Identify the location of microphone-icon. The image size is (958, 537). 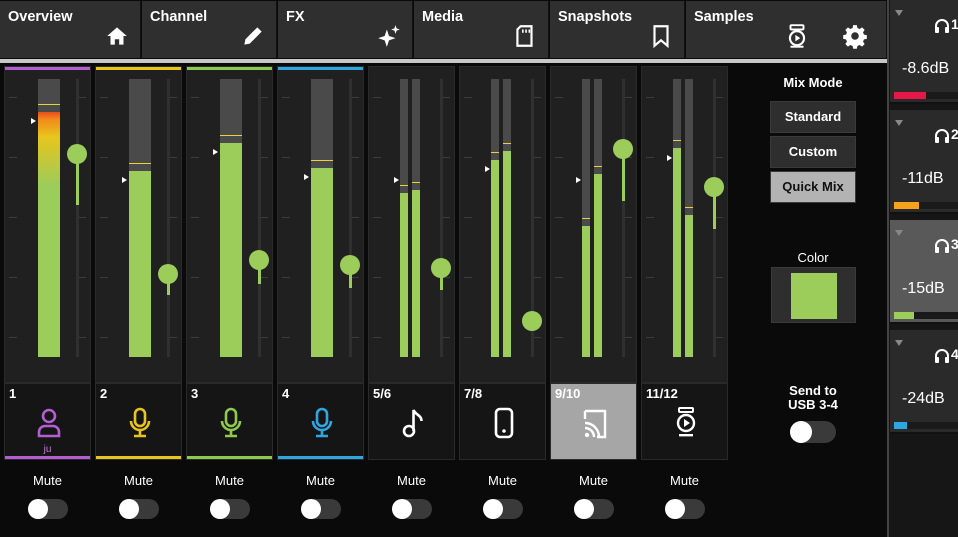
(140, 423).